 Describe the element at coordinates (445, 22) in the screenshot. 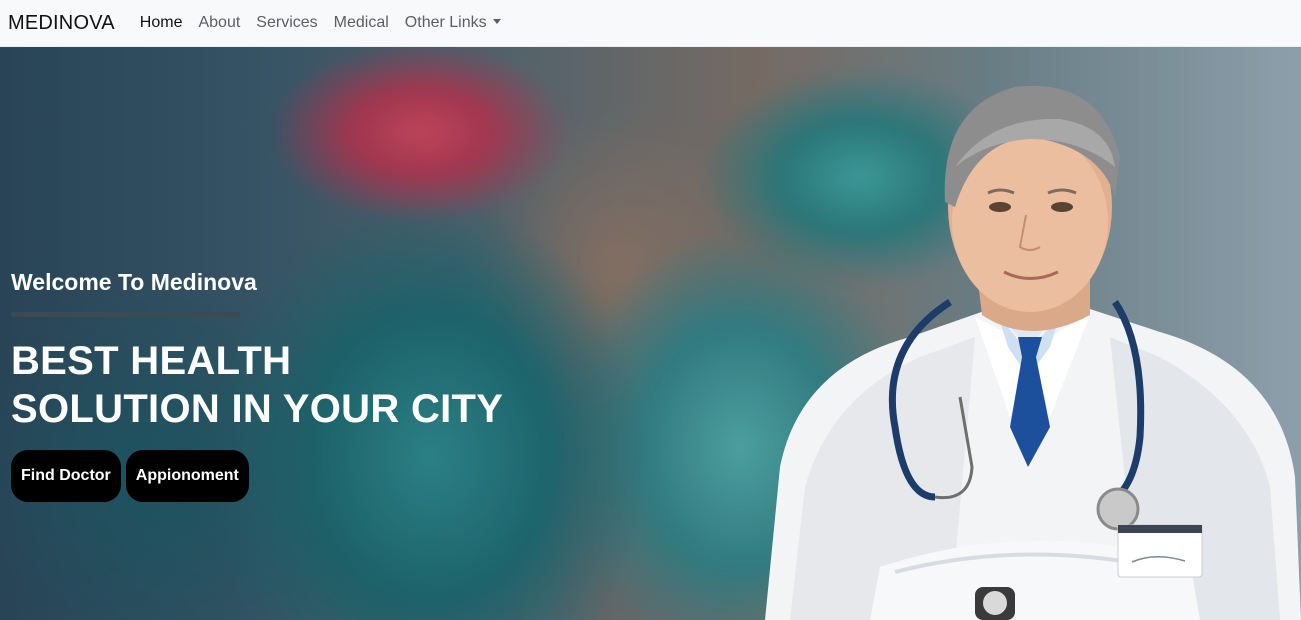

I see `nav-dropdown-label: Other Links` at that location.